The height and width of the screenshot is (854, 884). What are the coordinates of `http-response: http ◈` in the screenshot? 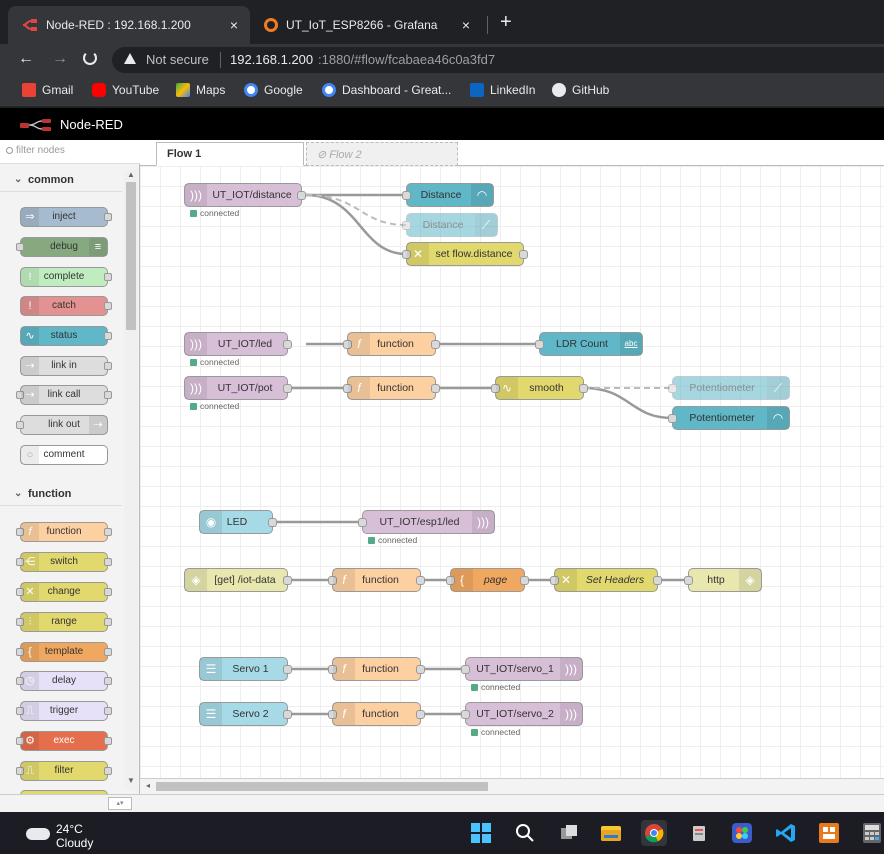 It's located at (723, 580).